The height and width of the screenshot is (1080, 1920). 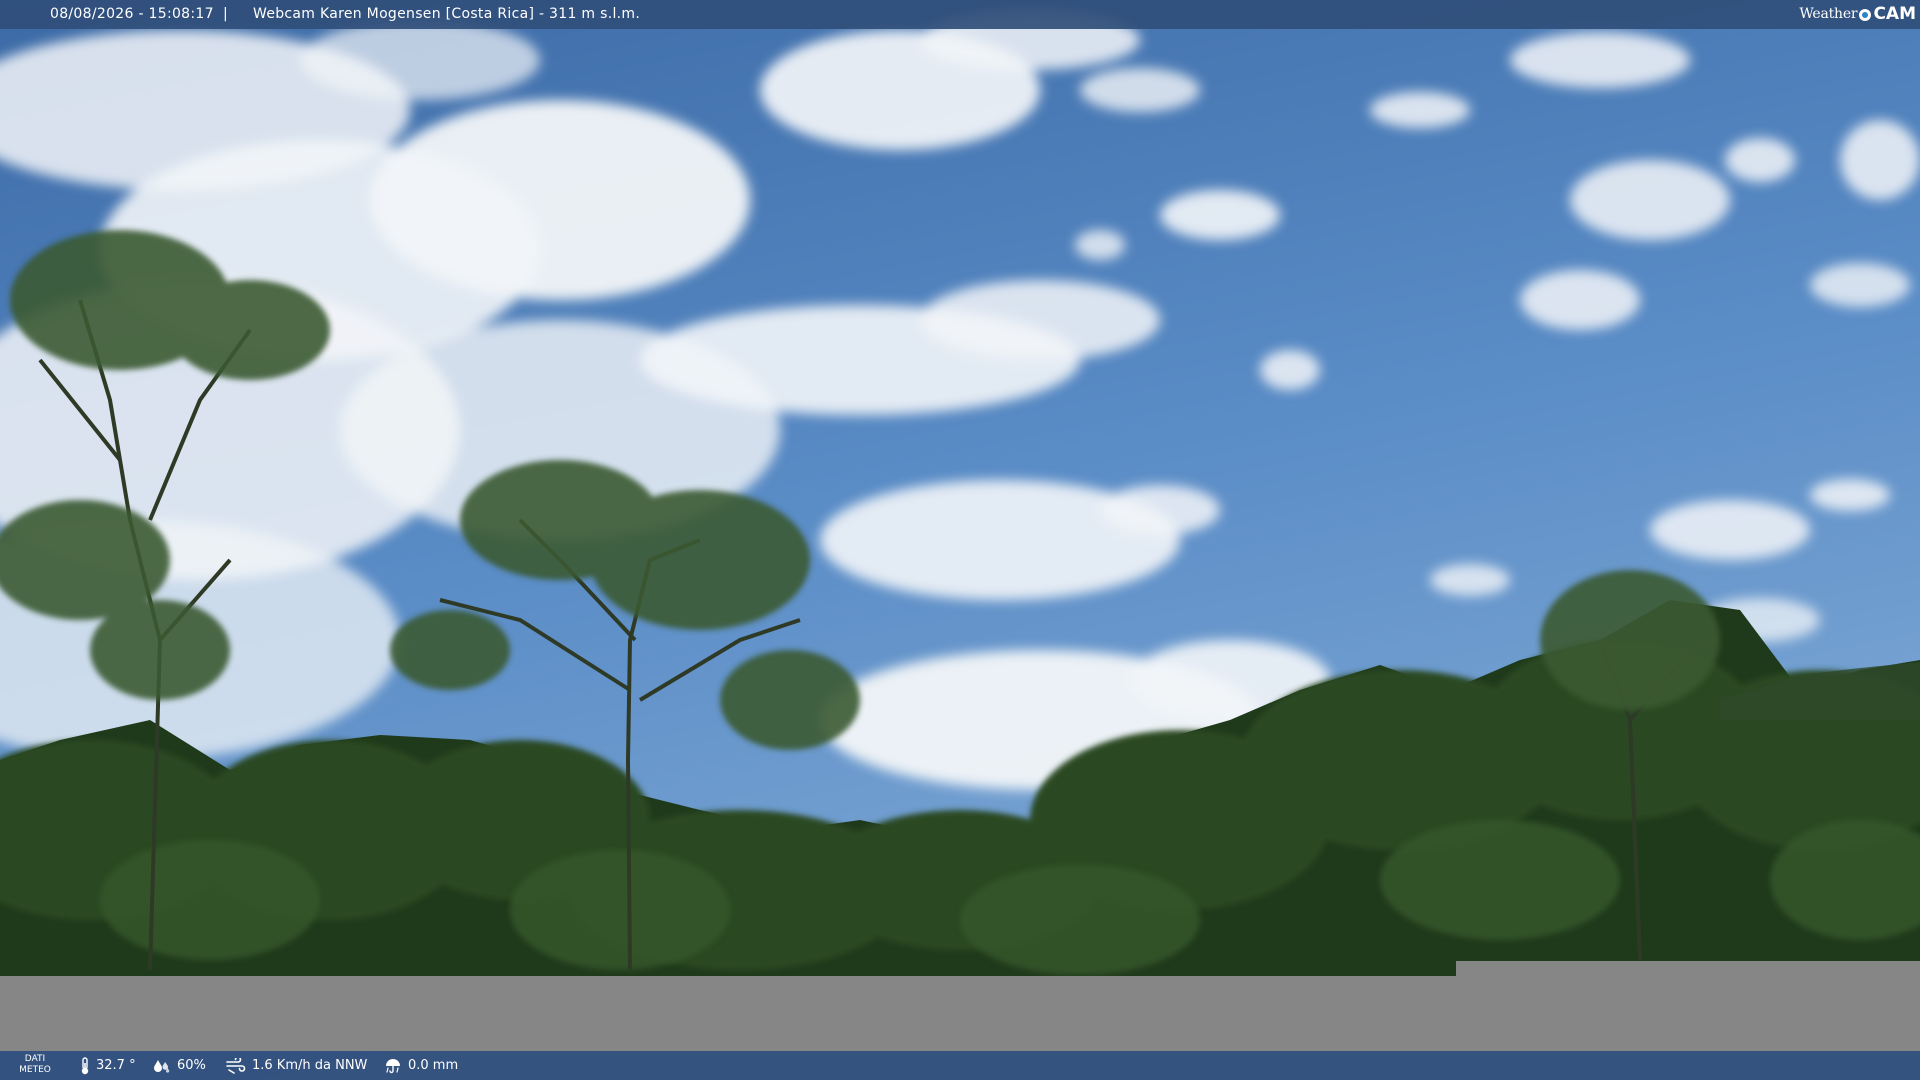 What do you see at coordinates (393, 1065) in the screenshot?
I see `rain-icon` at bounding box center [393, 1065].